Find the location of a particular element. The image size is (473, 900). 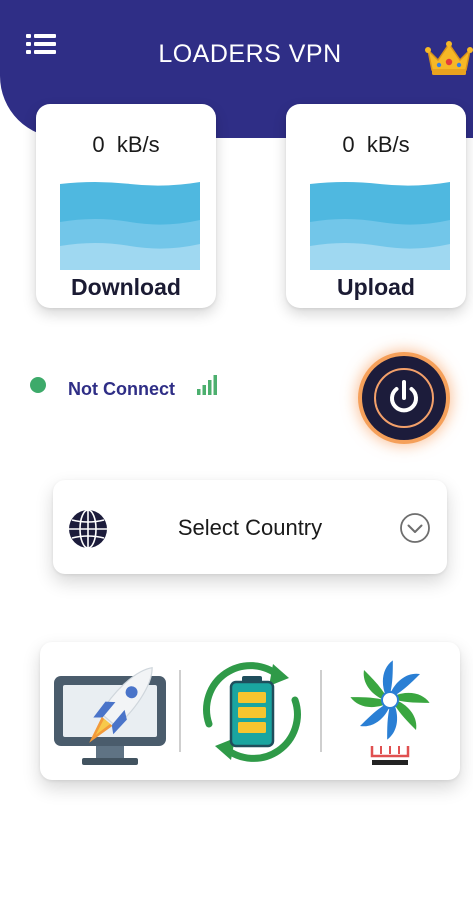

download-wave-graphic is located at coordinates (130, 226).